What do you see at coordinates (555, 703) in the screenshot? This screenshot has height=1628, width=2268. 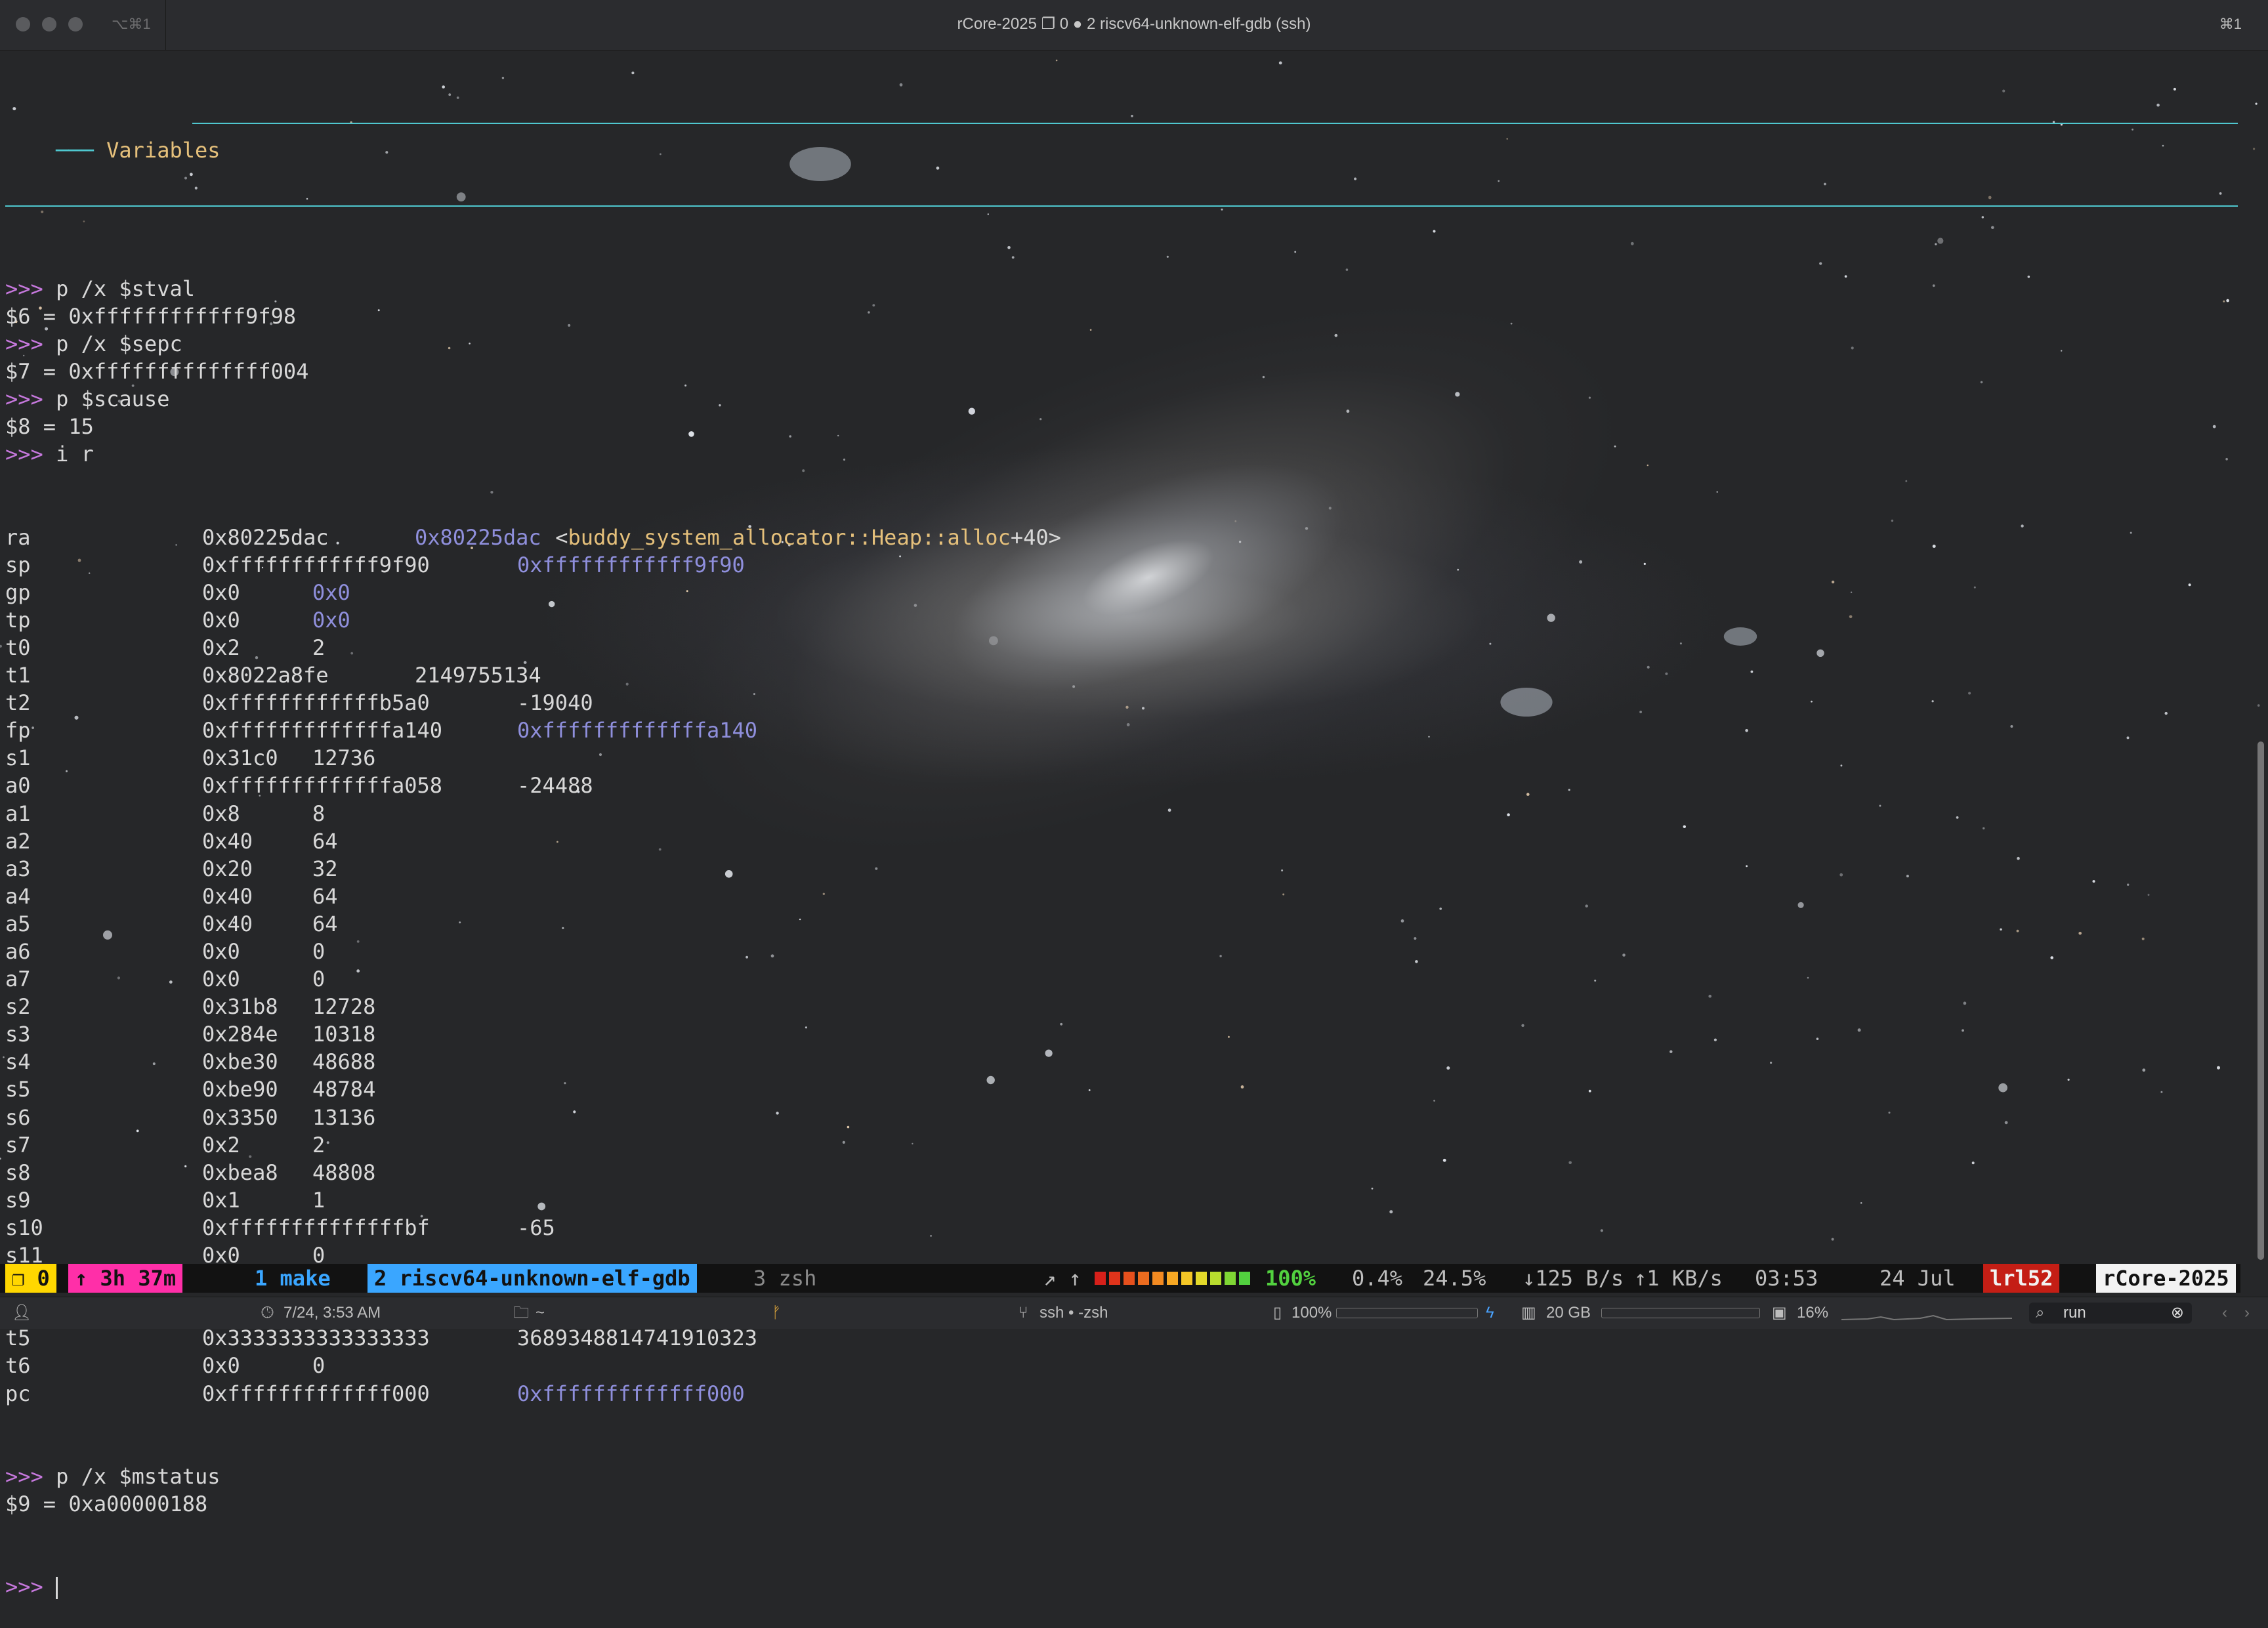 I see `register-natural-value: -19040` at bounding box center [555, 703].